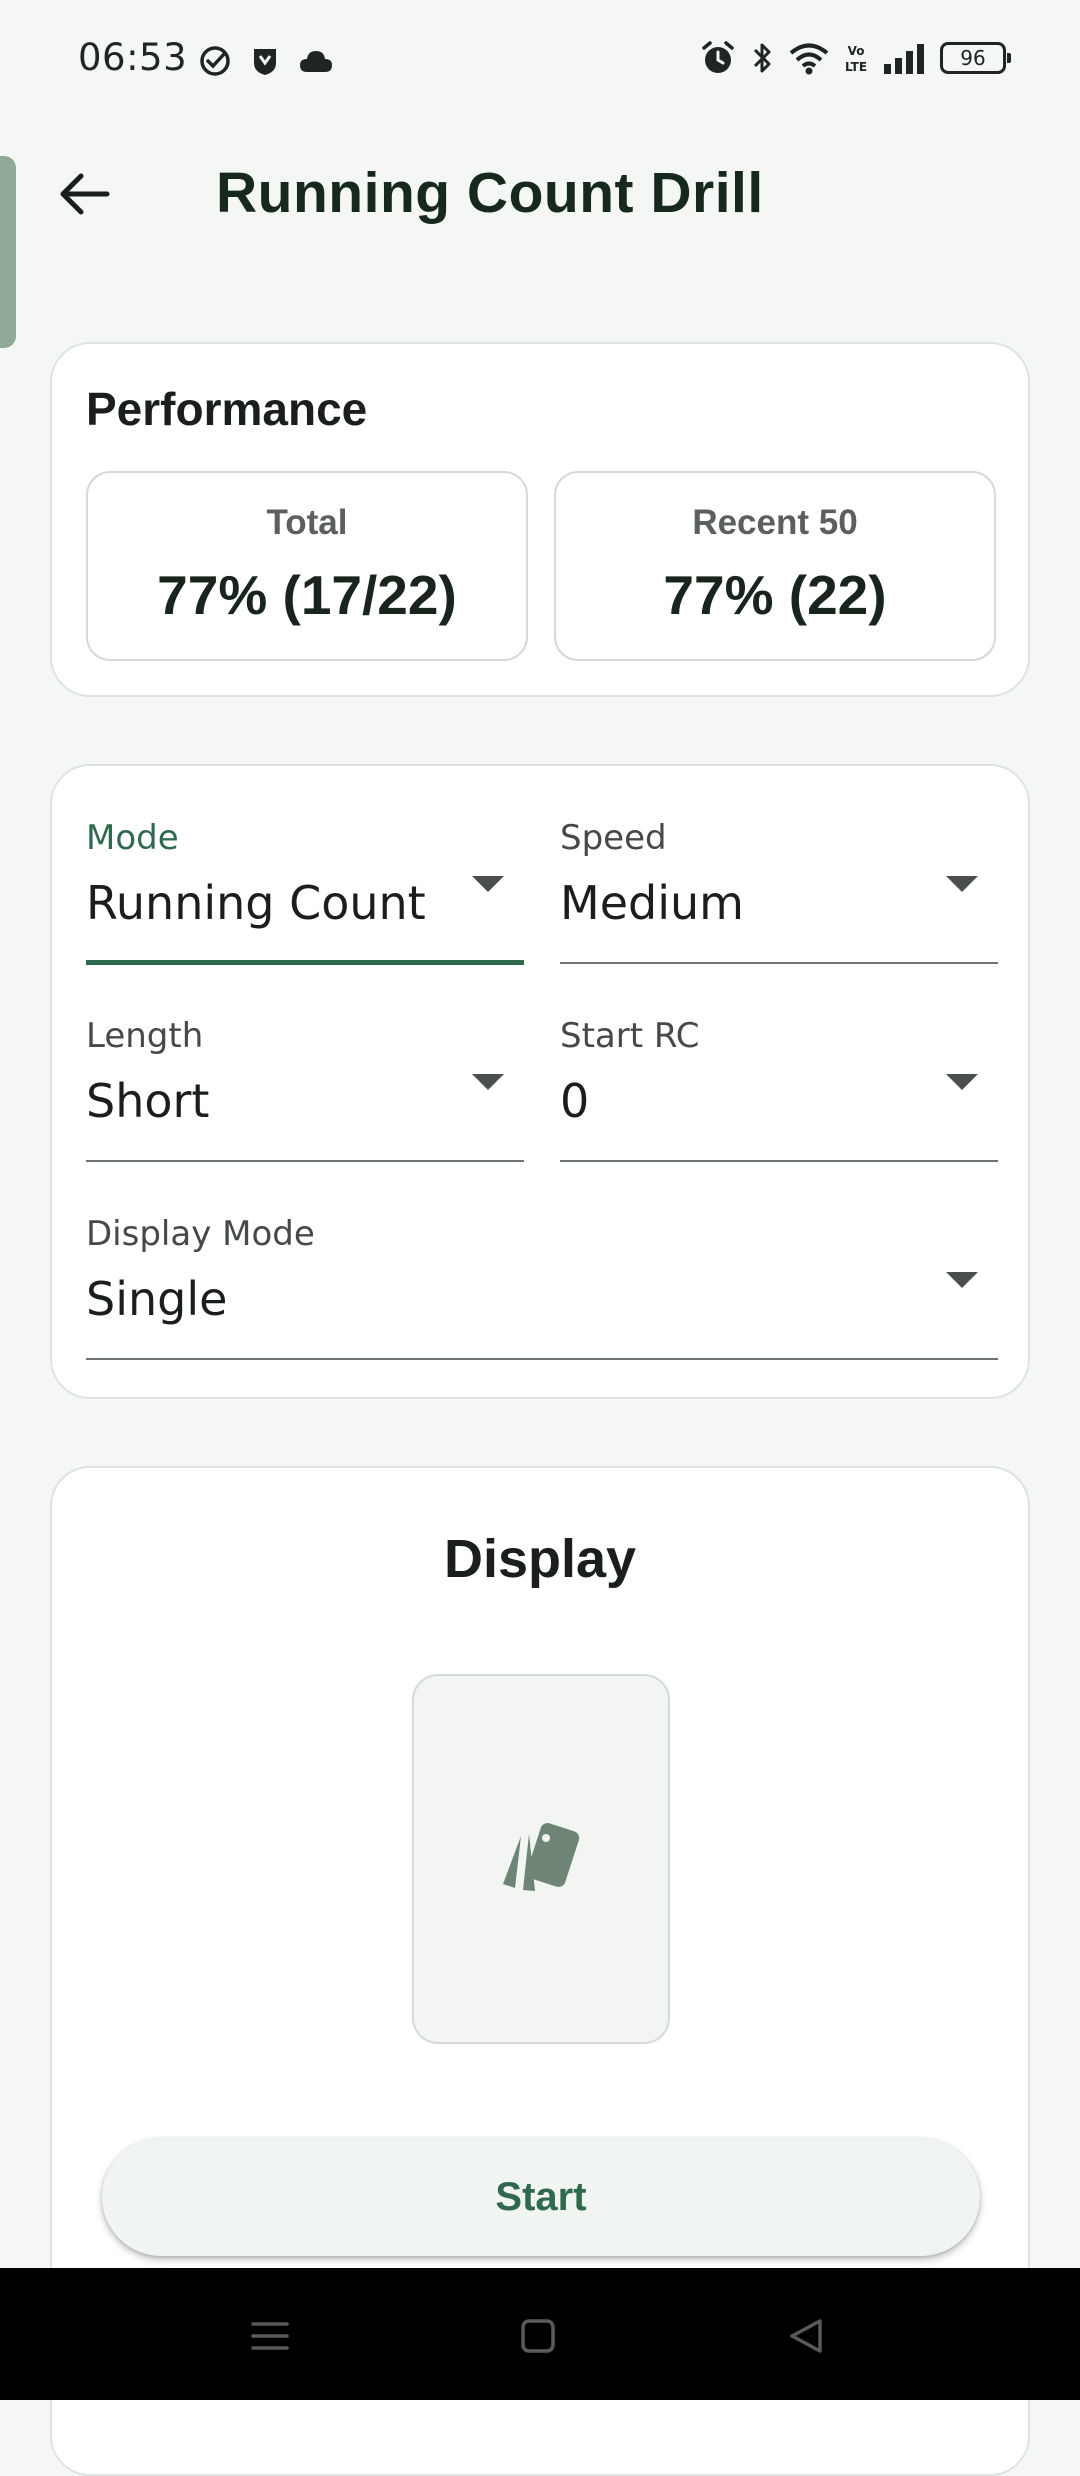  I want to click on speed-dropdown: Speed Medium, so click(779, 866).